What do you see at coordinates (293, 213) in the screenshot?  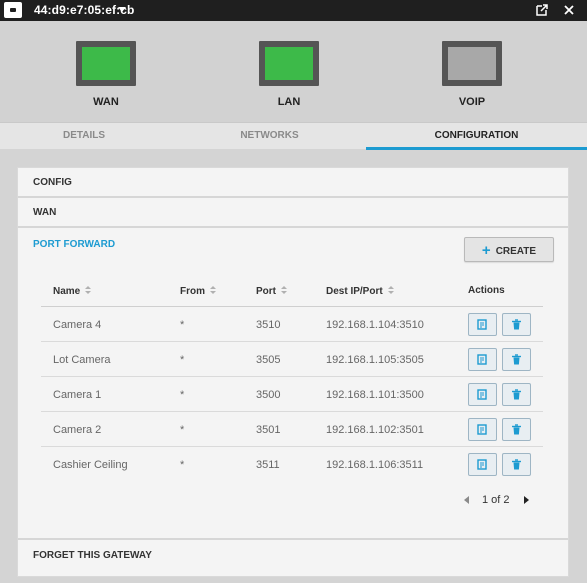 I see `wan-section-header: WAN` at bounding box center [293, 213].